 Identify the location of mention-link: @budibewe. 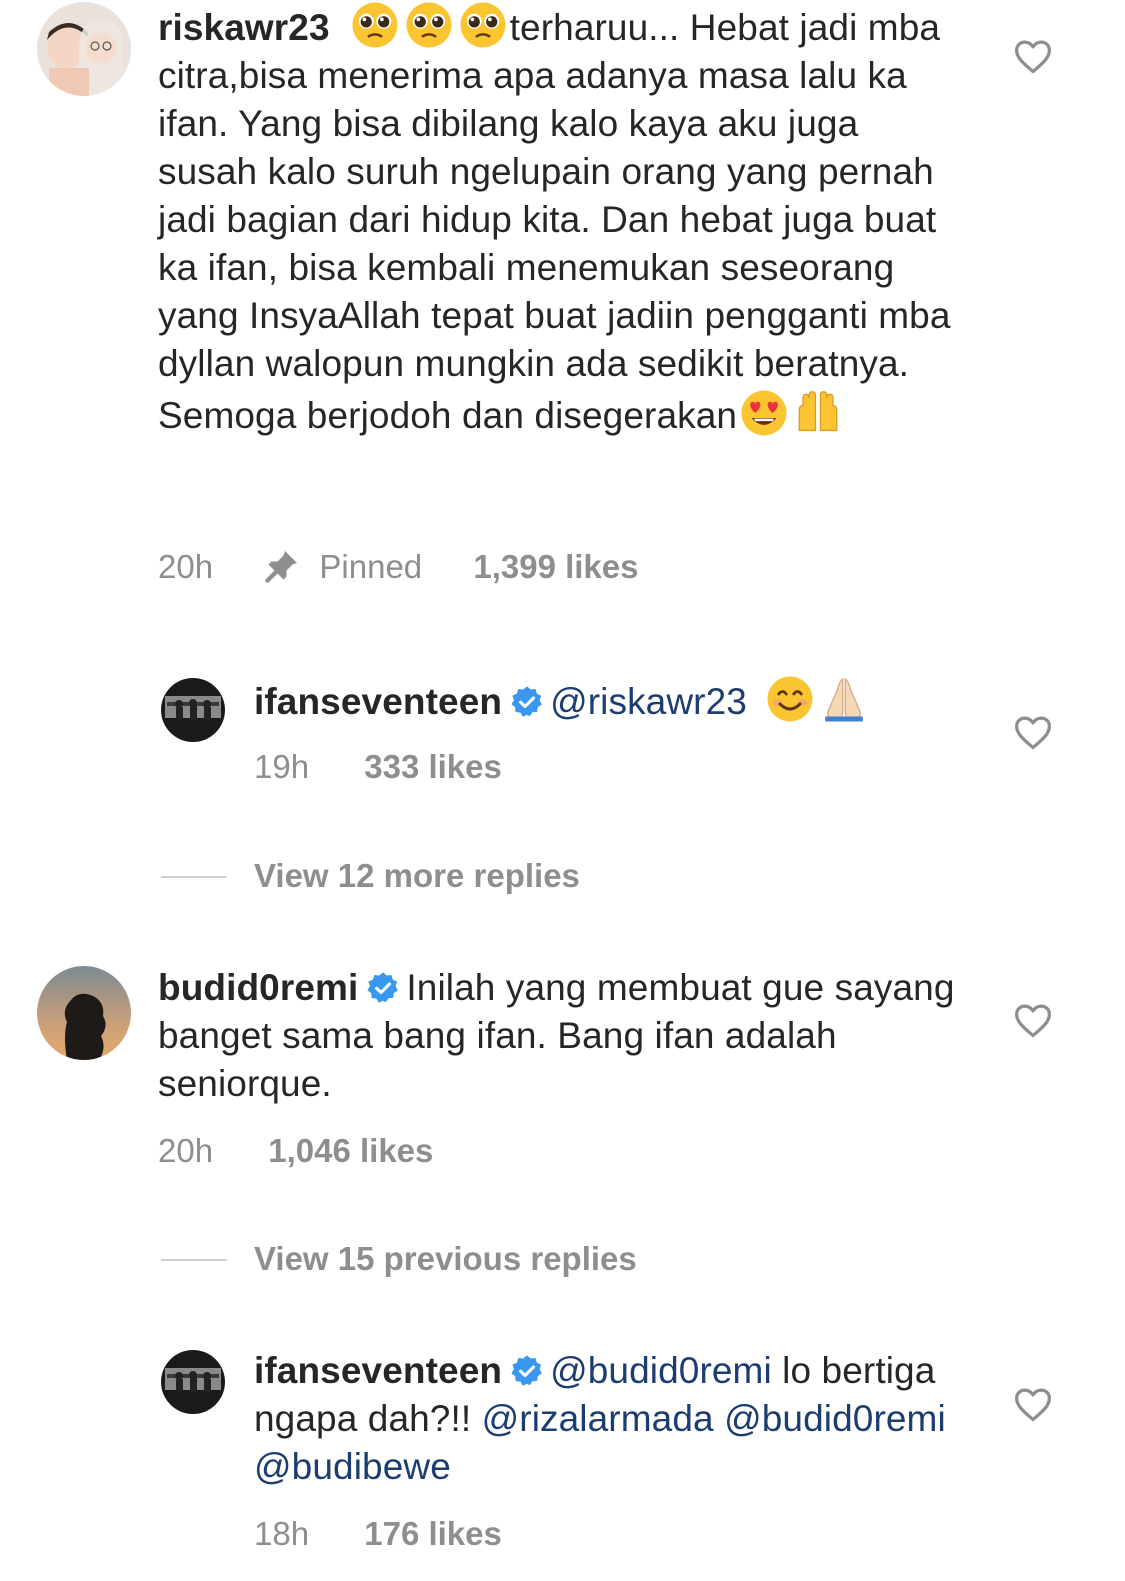
(352, 1466).